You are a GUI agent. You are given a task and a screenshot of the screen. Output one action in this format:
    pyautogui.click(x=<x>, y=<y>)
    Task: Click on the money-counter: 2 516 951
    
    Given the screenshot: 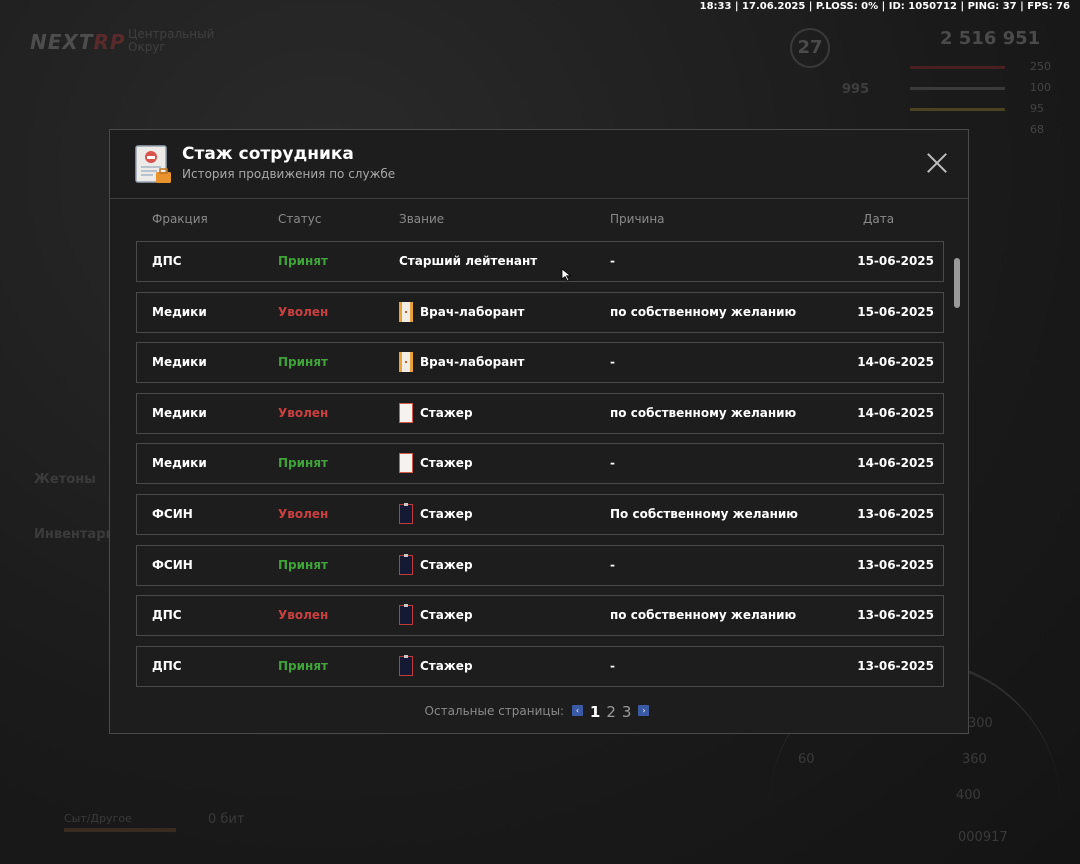 What is the action you would take?
    pyautogui.click(x=990, y=38)
    